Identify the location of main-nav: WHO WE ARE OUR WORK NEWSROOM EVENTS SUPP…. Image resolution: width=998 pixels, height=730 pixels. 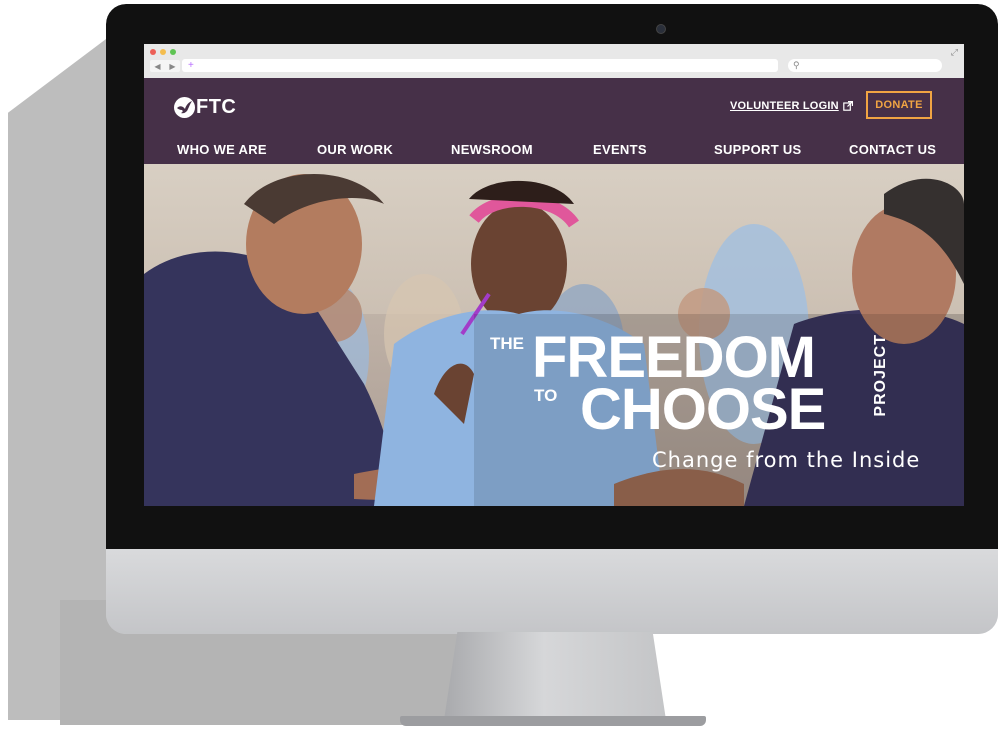
(554, 153).